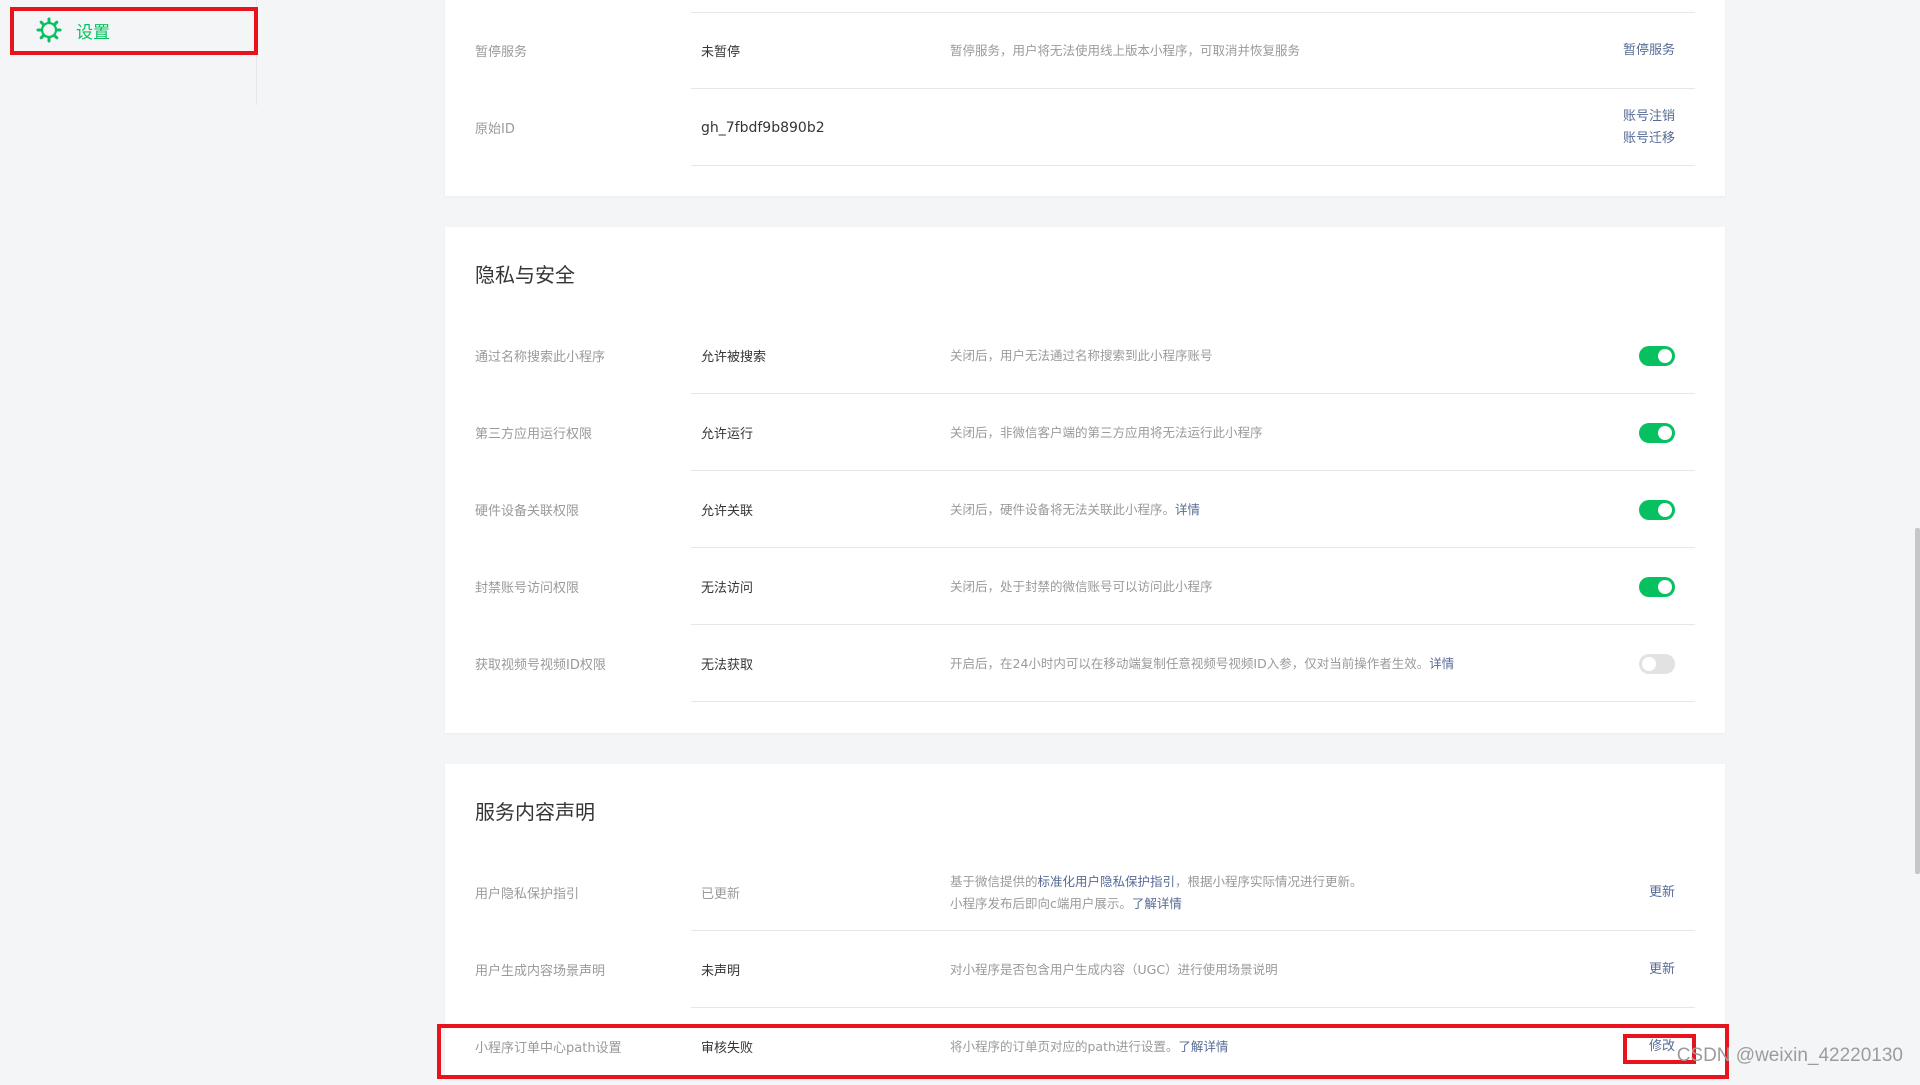 The width and height of the screenshot is (1920, 1085). Describe the element at coordinates (727, 1048) in the screenshot. I see `setting-value: 审核失败` at that location.